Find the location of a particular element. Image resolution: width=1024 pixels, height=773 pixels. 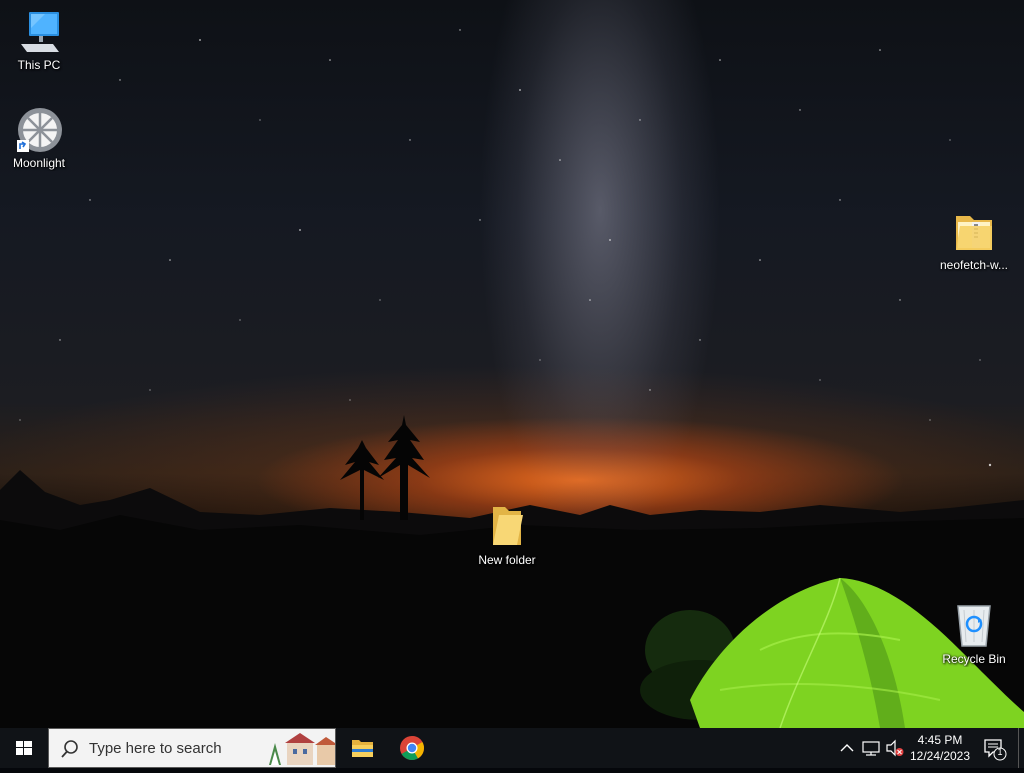

show-desktop-button is located at coordinates (1021, 748).